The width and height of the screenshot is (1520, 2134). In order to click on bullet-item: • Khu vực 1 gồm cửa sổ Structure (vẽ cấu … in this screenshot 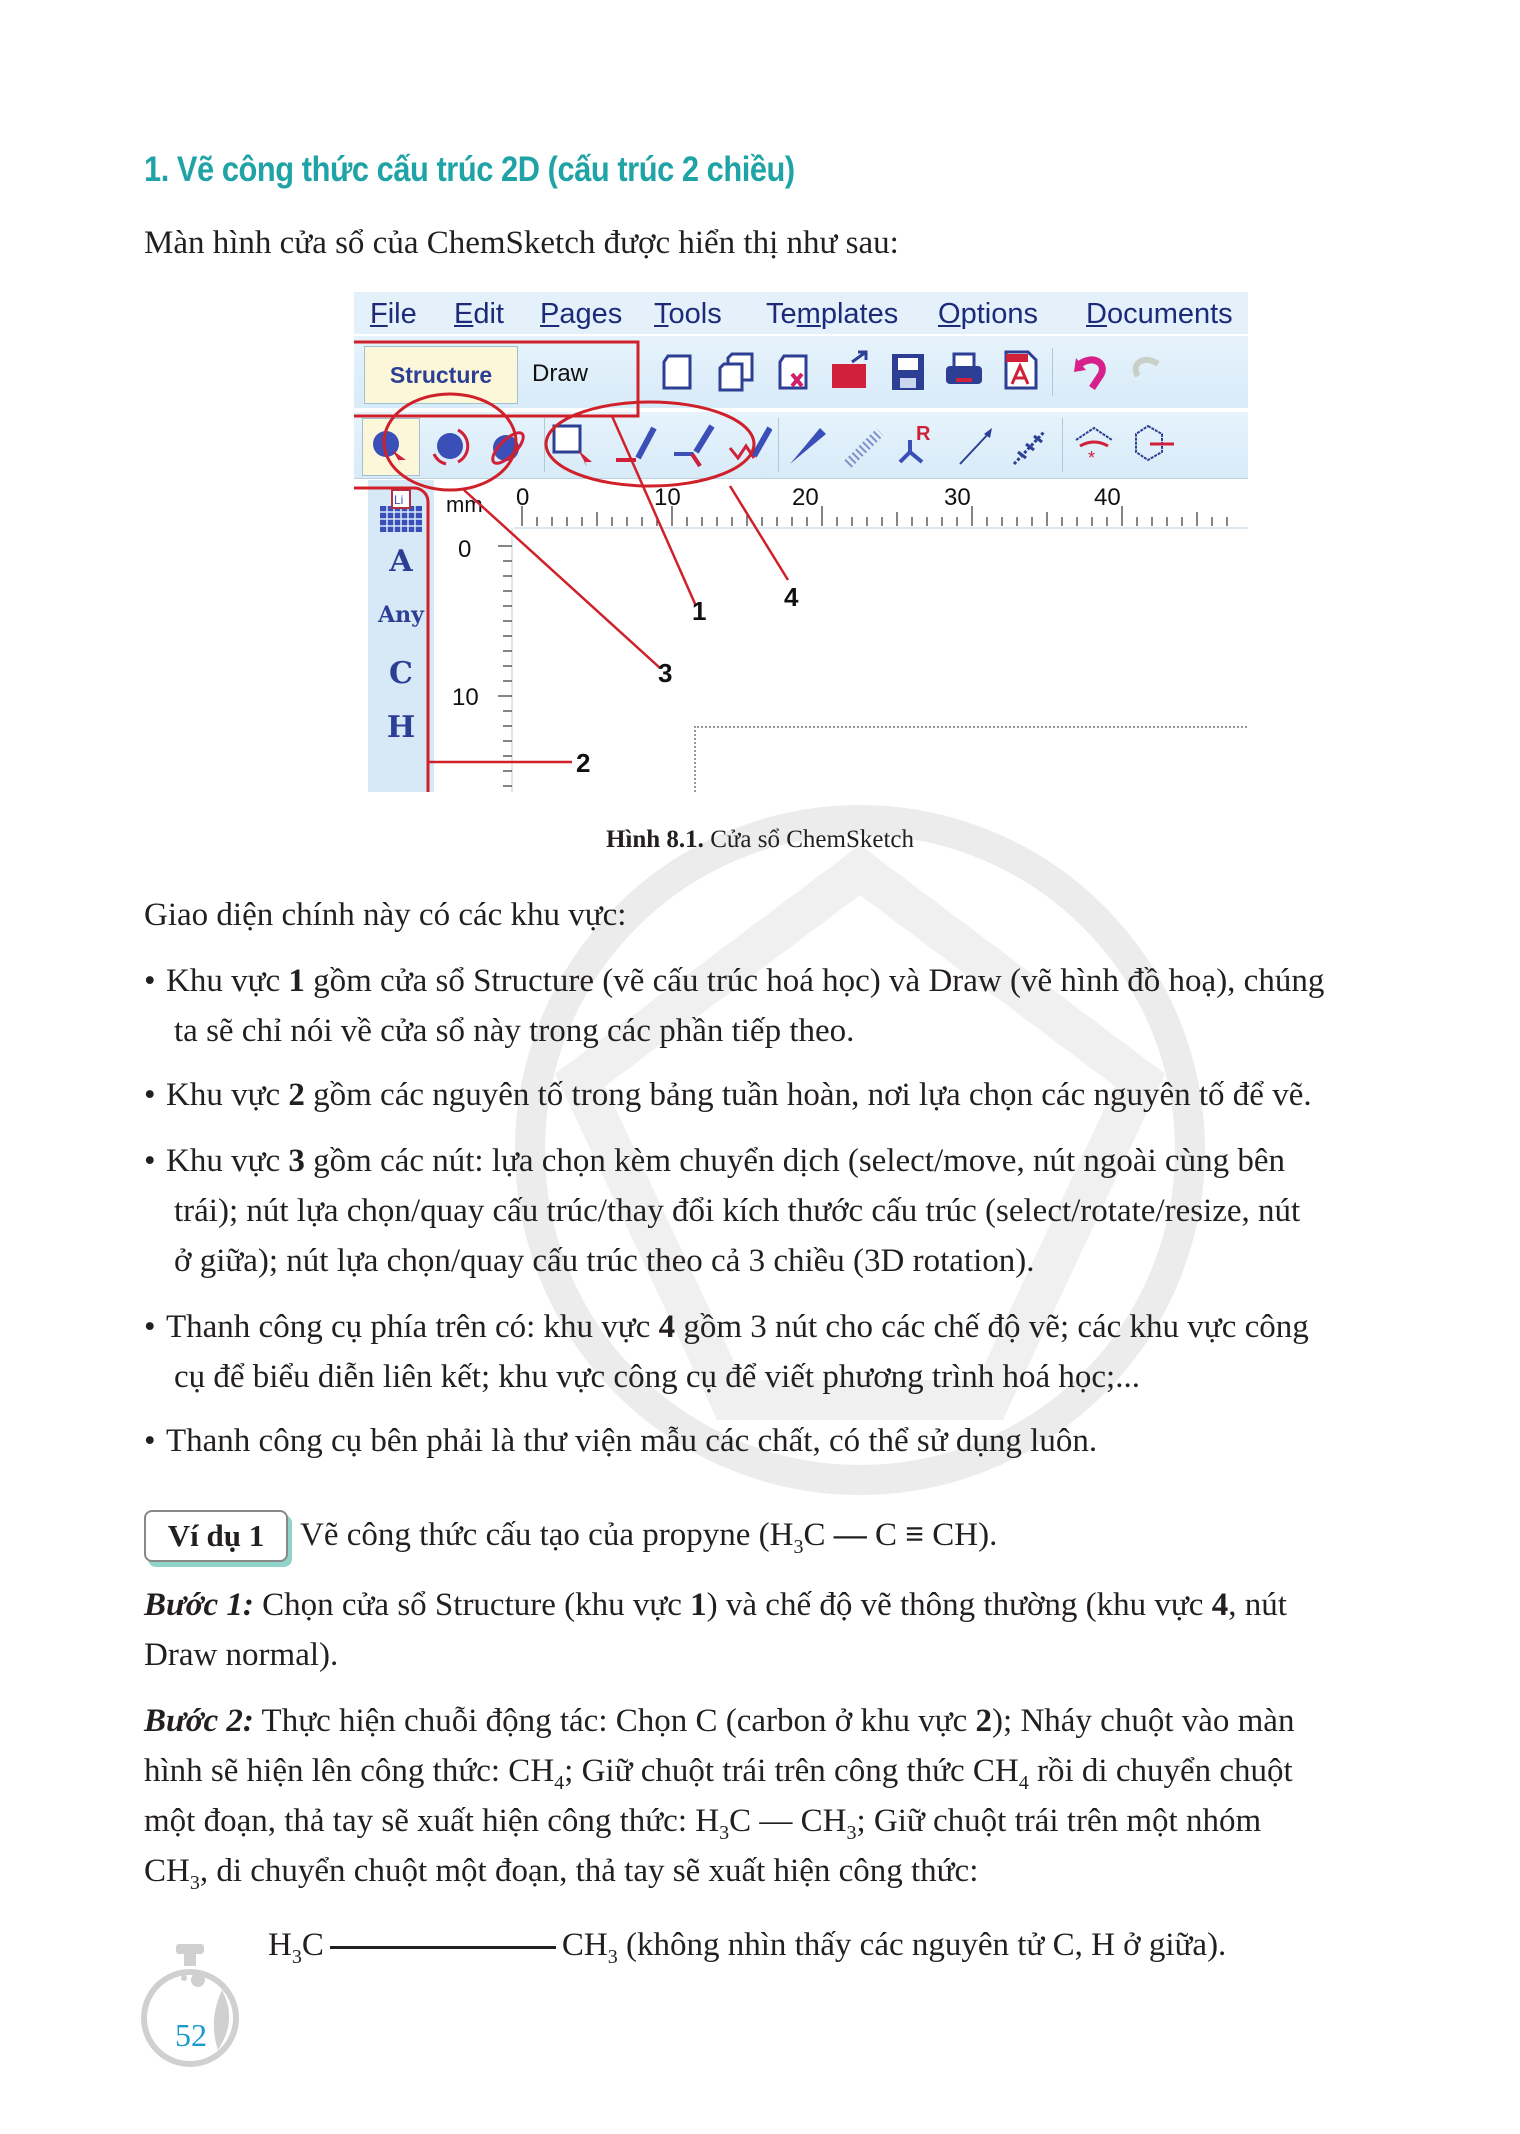, I will do `click(783, 1006)`.